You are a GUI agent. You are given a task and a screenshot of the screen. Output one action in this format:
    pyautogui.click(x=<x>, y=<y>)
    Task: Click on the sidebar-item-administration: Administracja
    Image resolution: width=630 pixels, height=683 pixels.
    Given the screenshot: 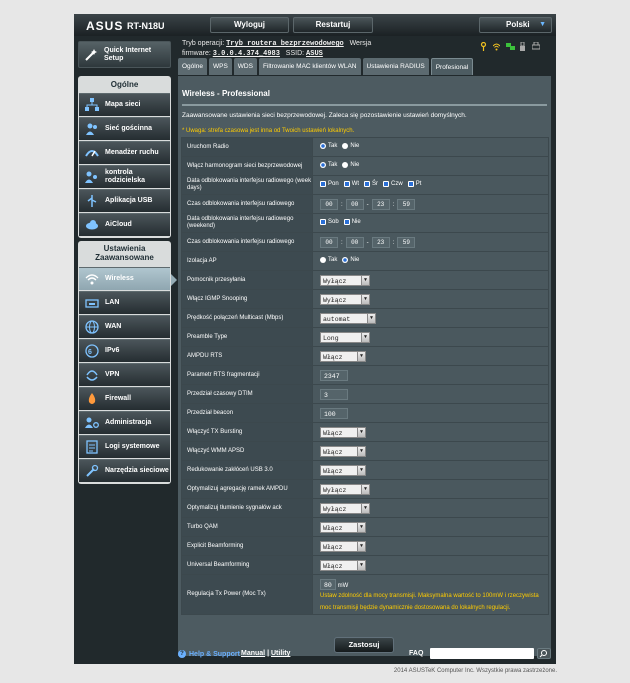 What is the action you would take?
    pyautogui.click(x=124, y=422)
    